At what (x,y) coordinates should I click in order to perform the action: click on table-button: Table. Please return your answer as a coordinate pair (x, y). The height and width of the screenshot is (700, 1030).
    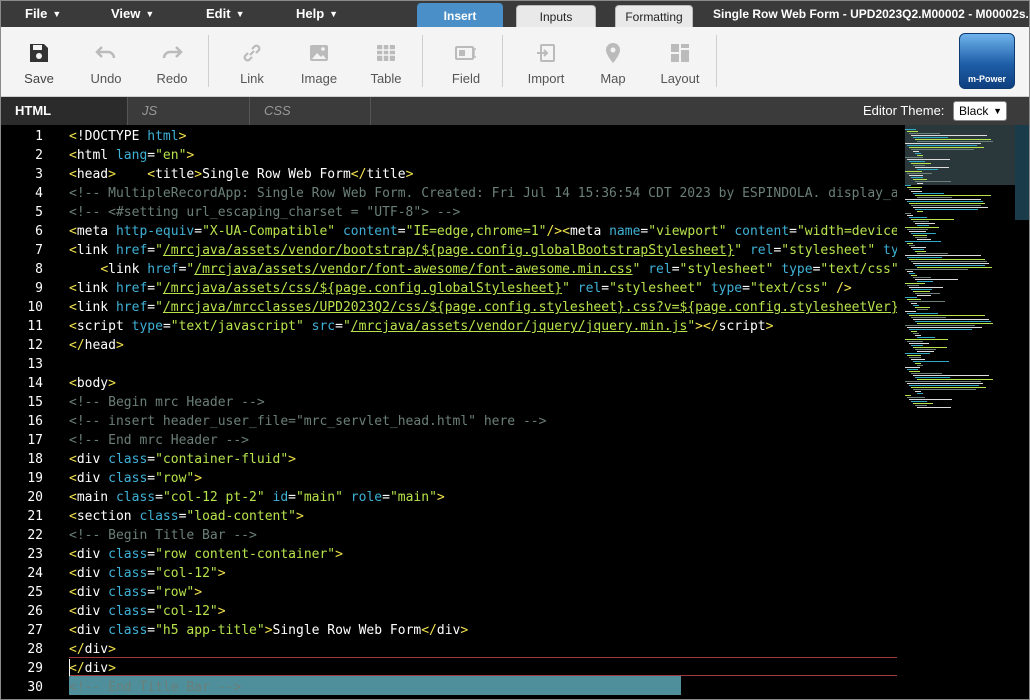
    Looking at the image, I should click on (386, 62).